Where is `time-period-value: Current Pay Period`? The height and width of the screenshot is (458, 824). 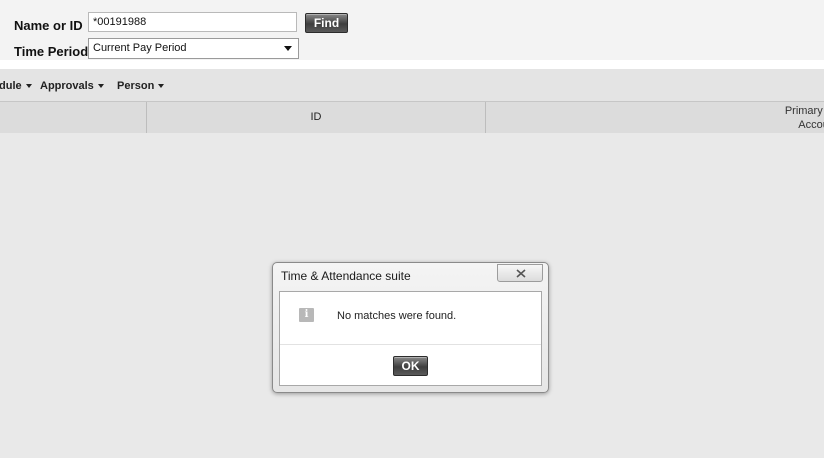
time-period-value: Current Pay Period is located at coordinates (140, 48).